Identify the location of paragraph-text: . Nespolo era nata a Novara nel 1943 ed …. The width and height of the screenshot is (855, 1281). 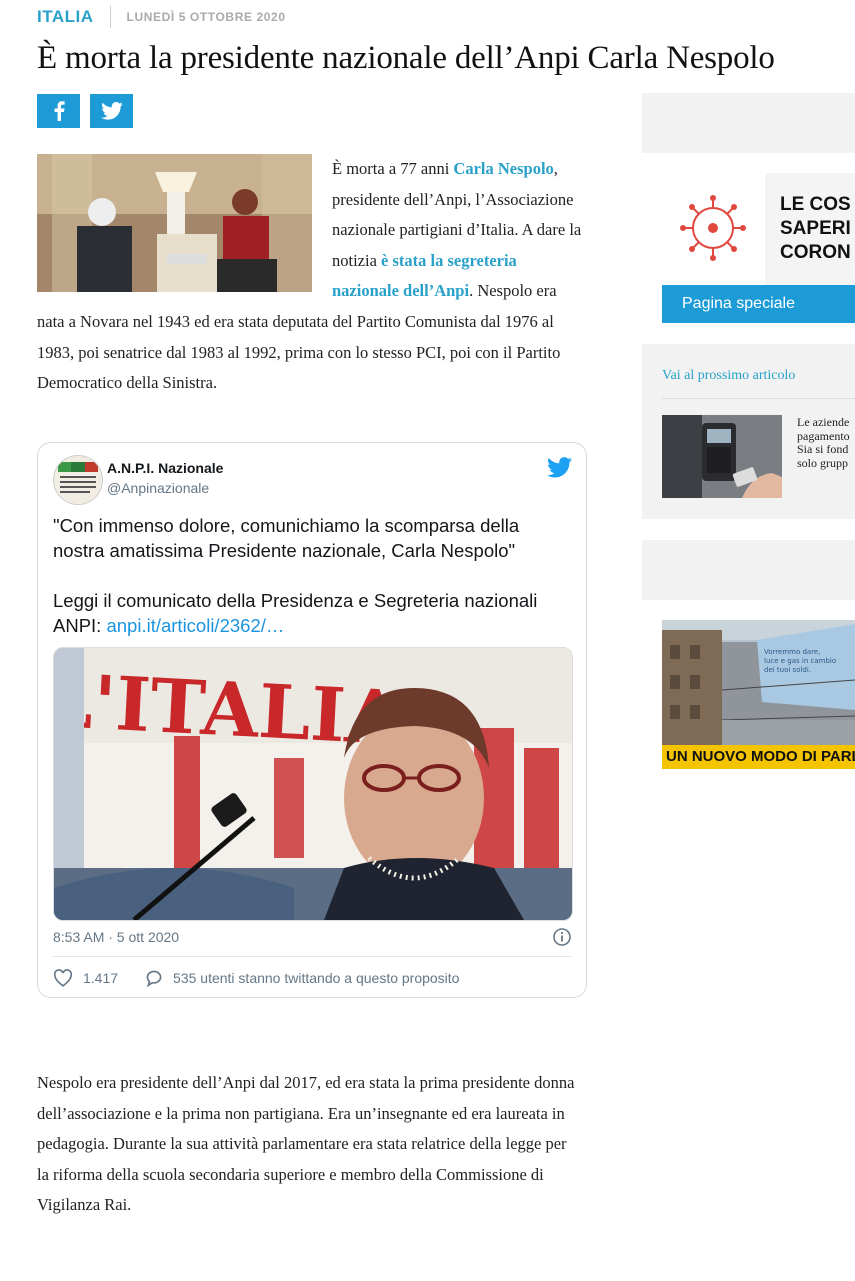
(299, 337).